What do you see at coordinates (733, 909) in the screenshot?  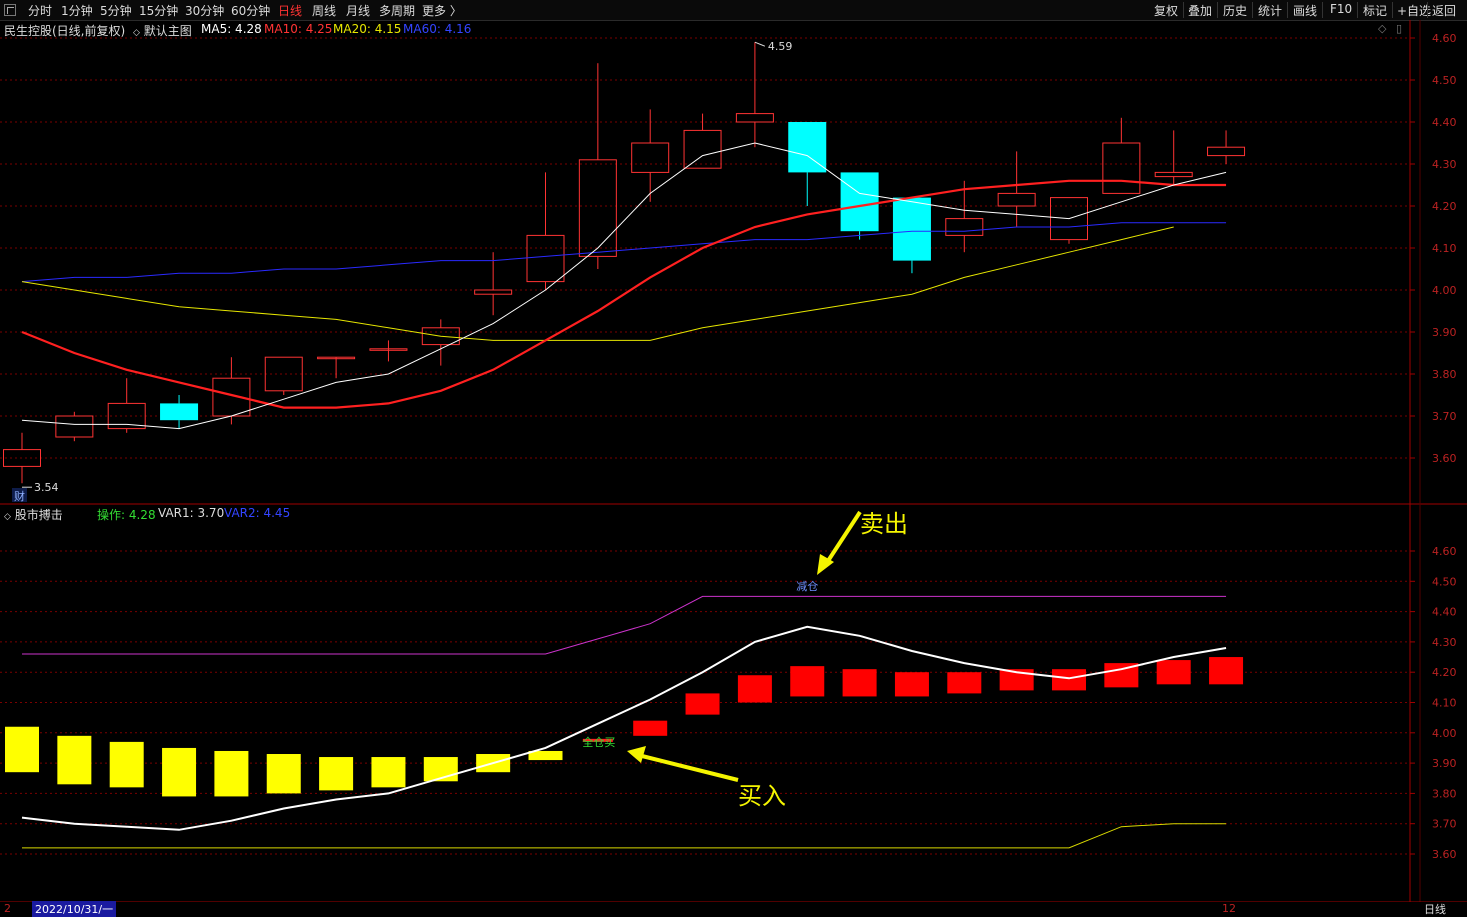 I see `status-bar: 2 2022/10/31/一 12 日线` at bounding box center [733, 909].